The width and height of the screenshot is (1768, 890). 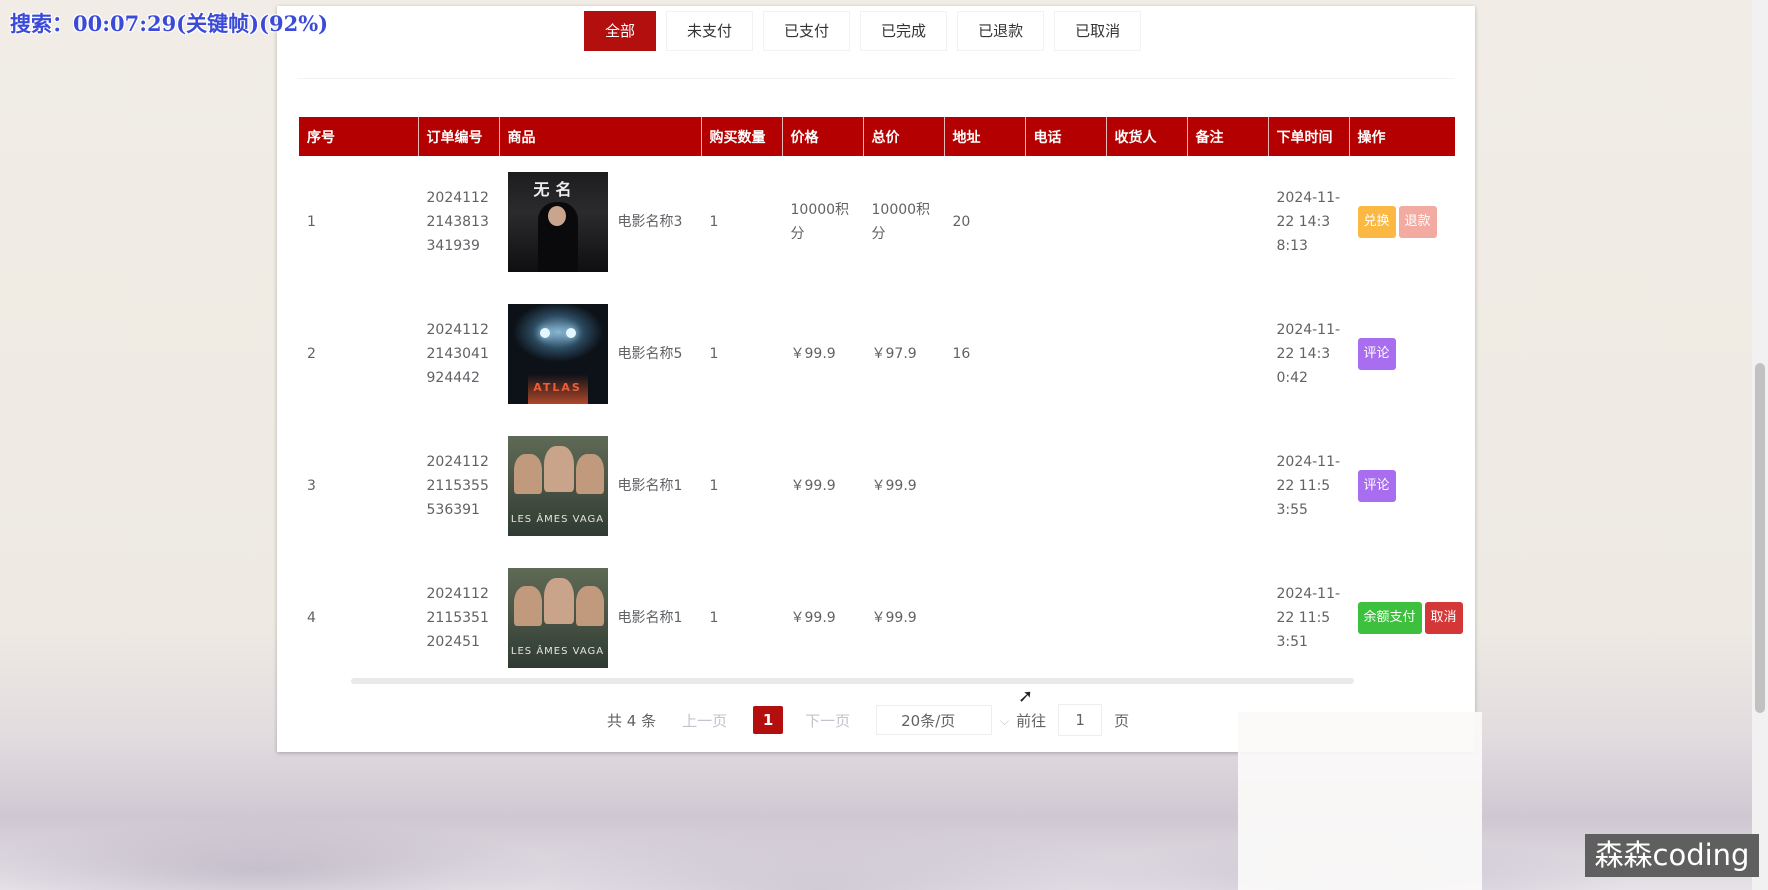 I want to click on header-goods: 商品, so click(x=600, y=136).